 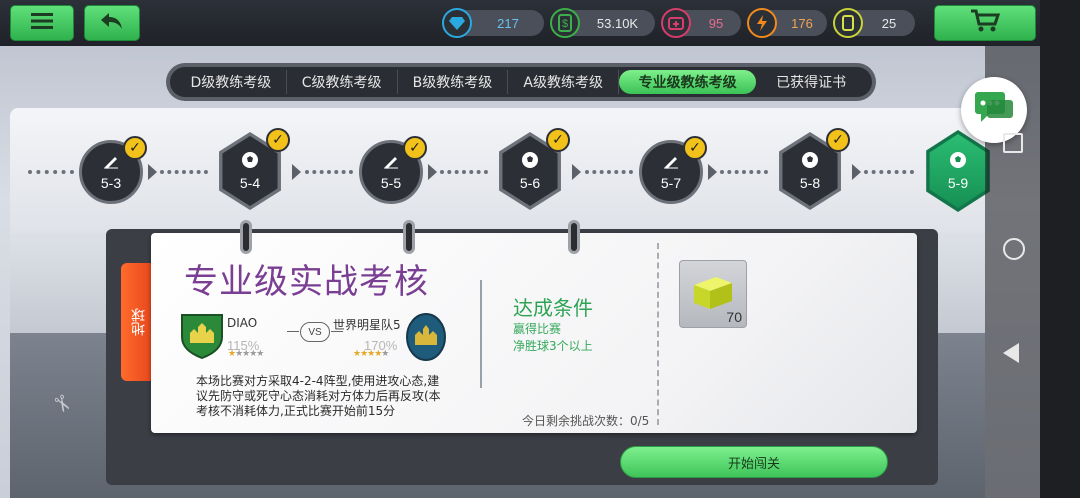 I want to click on dashed-divider, so click(x=658, y=334).